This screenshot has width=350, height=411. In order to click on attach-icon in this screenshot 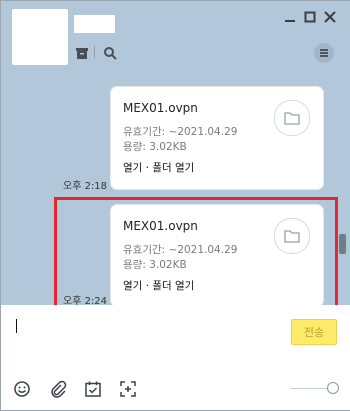, I will do `click(58, 389)`.